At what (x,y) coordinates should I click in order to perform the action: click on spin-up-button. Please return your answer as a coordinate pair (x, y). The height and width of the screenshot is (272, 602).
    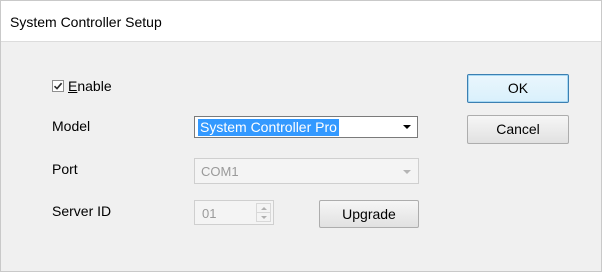
    Looking at the image, I should click on (263, 208).